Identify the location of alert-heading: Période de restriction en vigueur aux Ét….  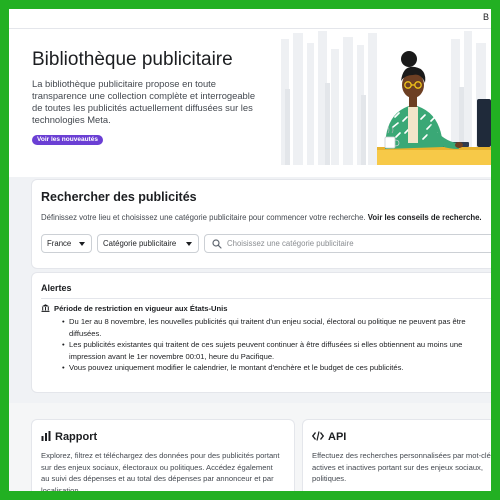
(134, 308).